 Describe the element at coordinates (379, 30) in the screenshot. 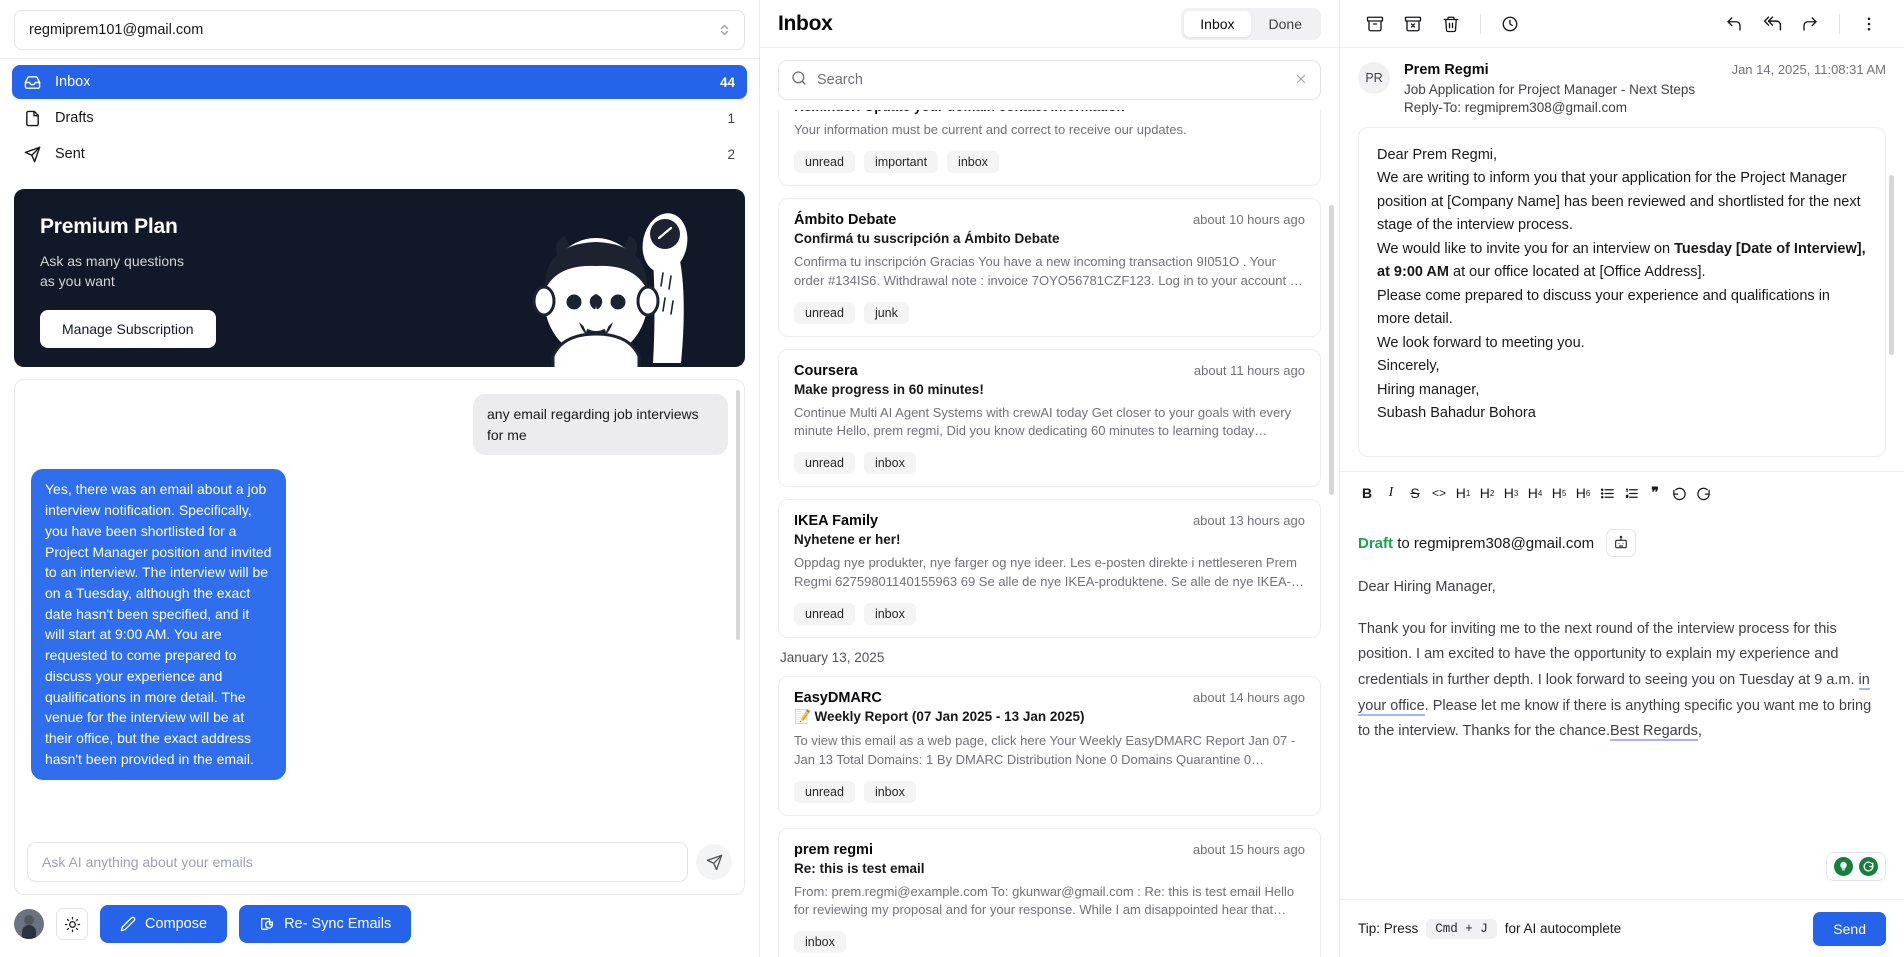

I see `account-selector: regmiprem101@gmail.com` at that location.